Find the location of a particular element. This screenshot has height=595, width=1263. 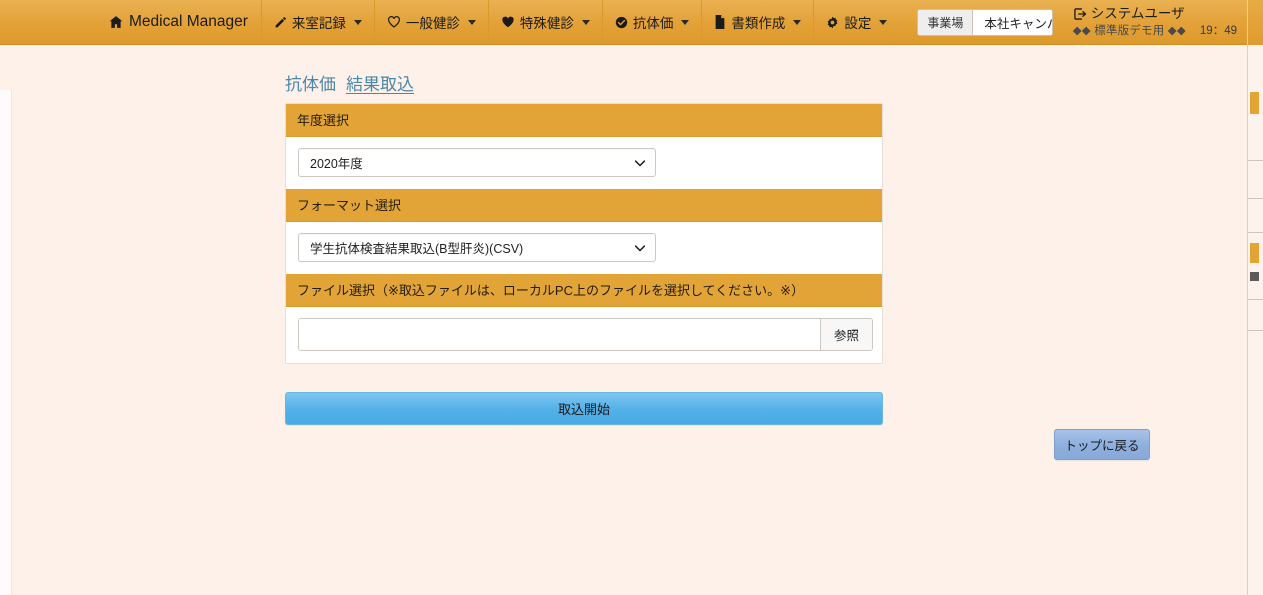

section-header-year: 年度選択 is located at coordinates (584, 120).